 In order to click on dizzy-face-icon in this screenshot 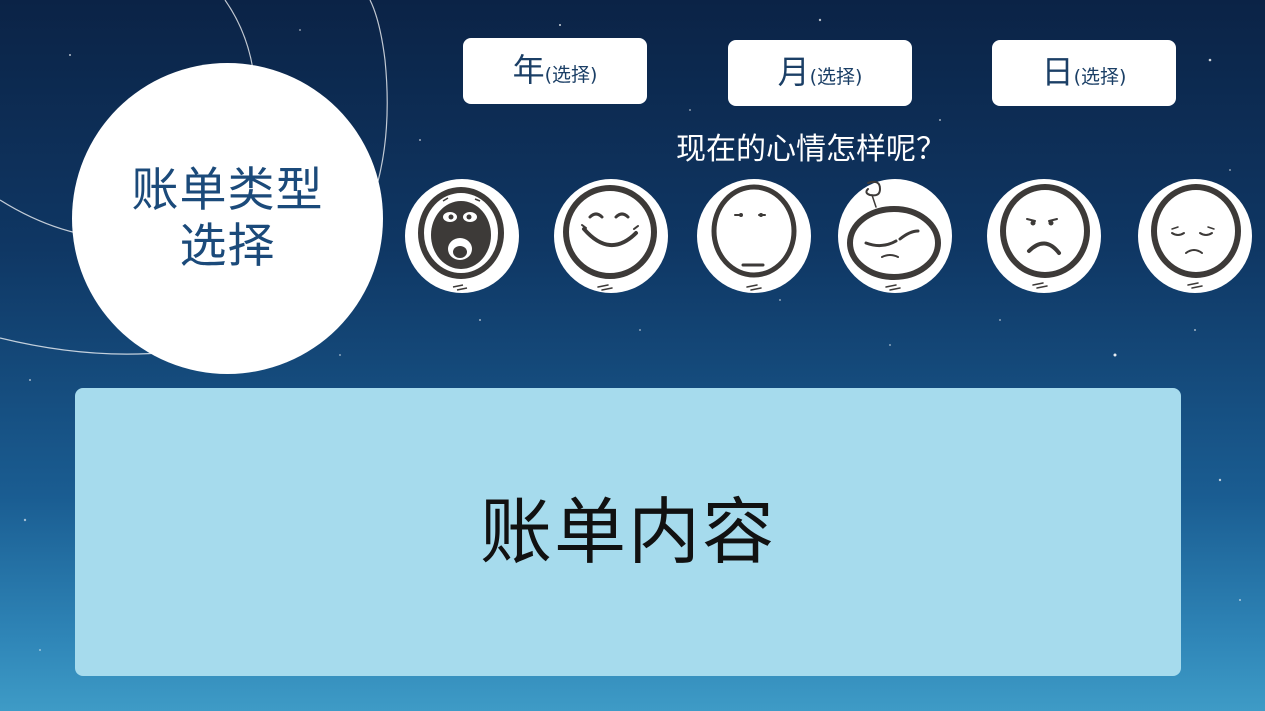, I will do `click(894, 235)`.